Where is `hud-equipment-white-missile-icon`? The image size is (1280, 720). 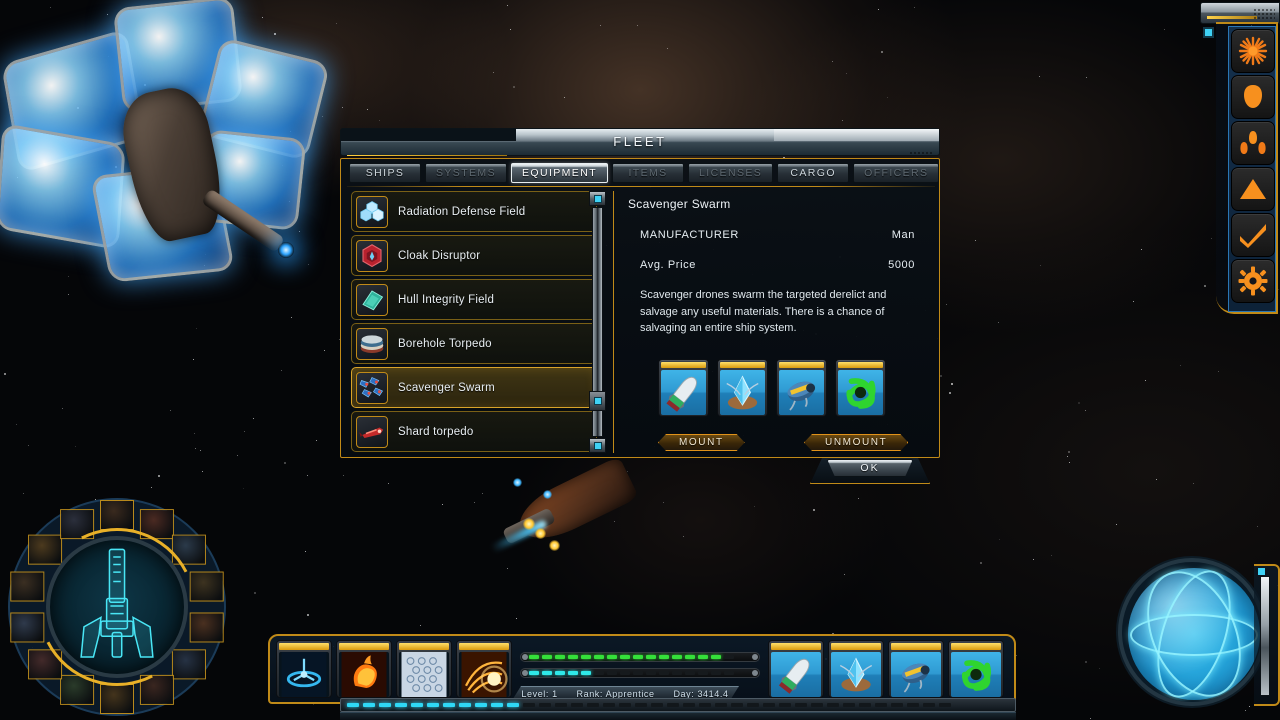
hud-equipment-white-missile-icon is located at coordinates (796, 669).